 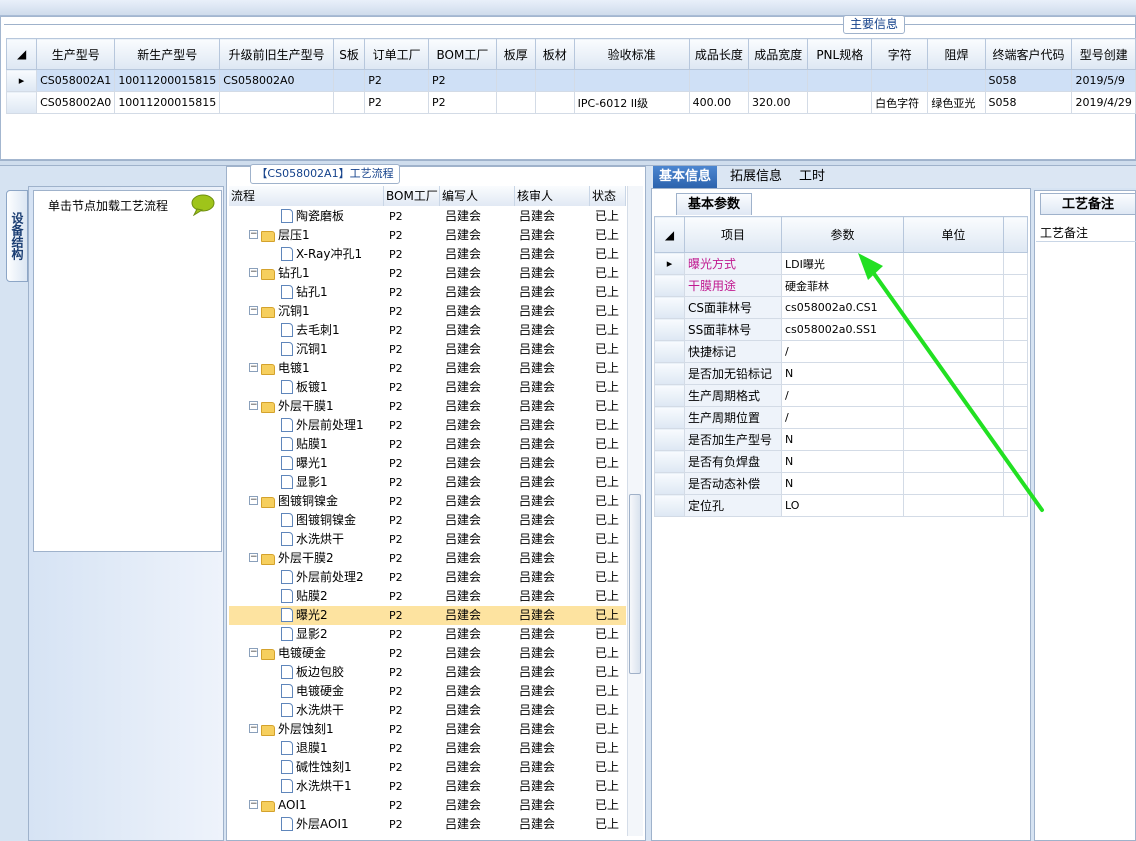 I want to click on annotation-arrow, so click(x=951, y=382).